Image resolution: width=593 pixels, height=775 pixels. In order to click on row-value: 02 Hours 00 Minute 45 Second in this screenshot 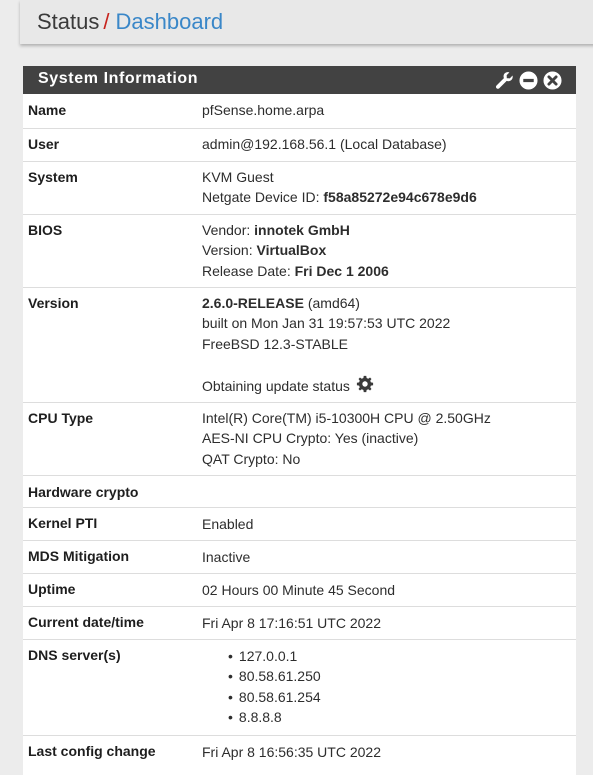, I will do `click(389, 589)`.